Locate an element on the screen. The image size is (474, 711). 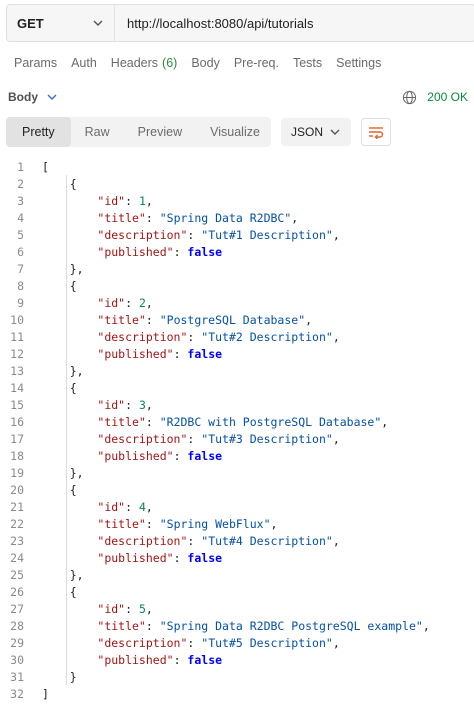
line-number: 27 is located at coordinates (17, 608).